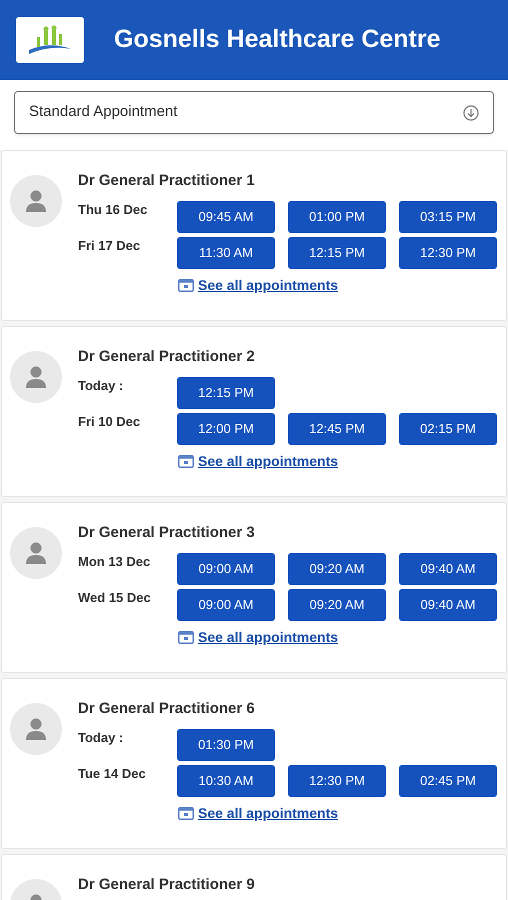 The height and width of the screenshot is (900, 508). What do you see at coordinates (226, 253) in the screenshot?
I see `time-slot-button: 11:30 AM` at bounding box center [226, 253].